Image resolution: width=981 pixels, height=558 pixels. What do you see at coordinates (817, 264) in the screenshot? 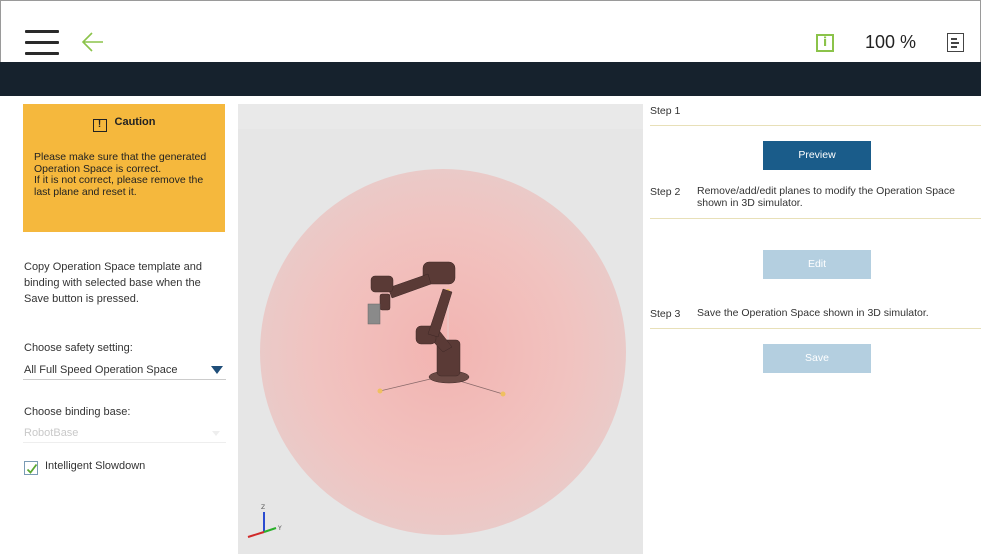
I see `edit-button: Edit` at bounding box center [817, 264].